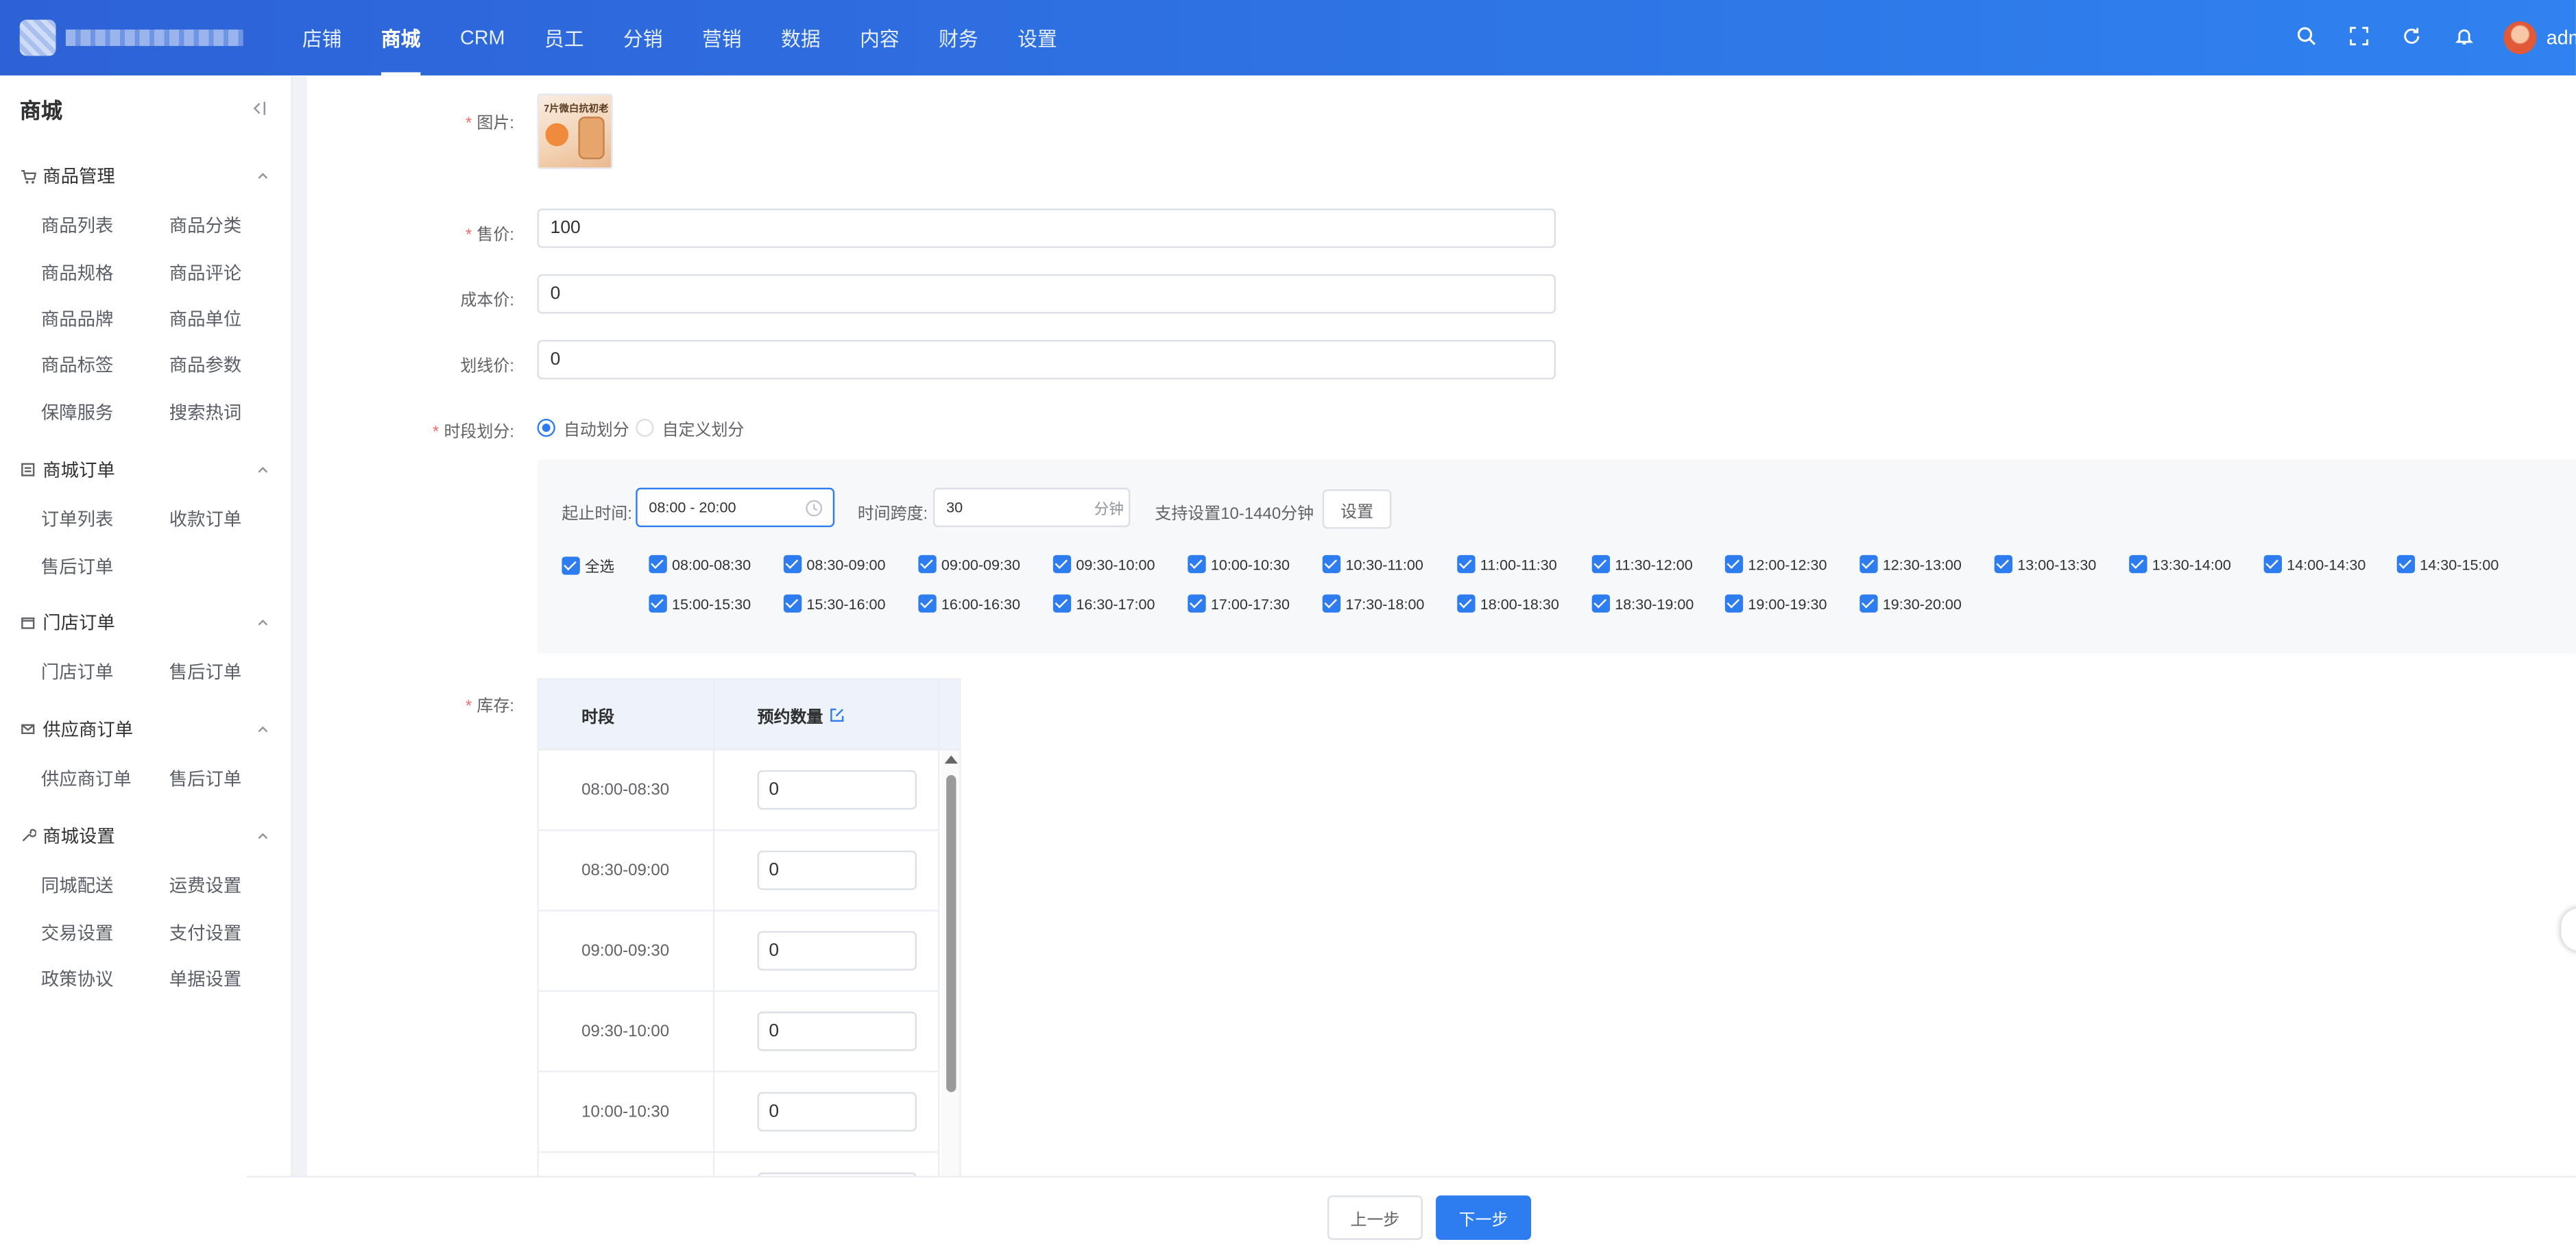 The image size is (2576, 1257). What do you see at coordinates (400, 38) in the screenshot?
I see `nav-item-1: 商城` at bounding box center [400, 38].